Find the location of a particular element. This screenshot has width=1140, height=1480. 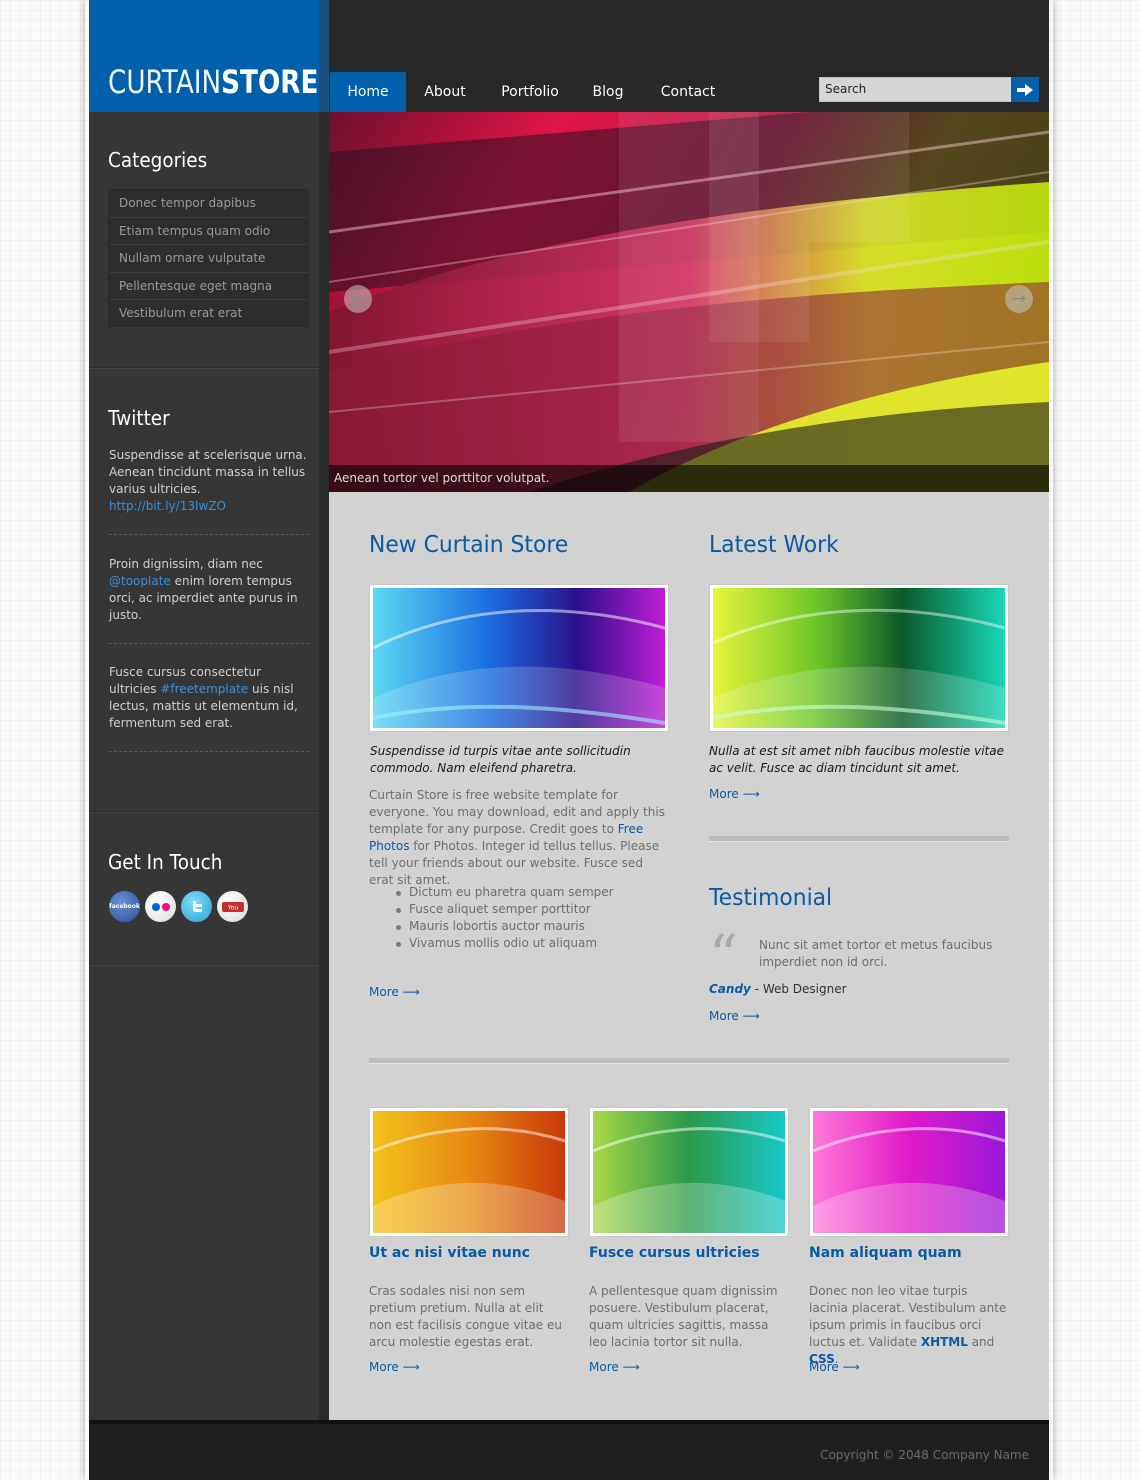

twitter-icon is located at coordinates (196, 906).